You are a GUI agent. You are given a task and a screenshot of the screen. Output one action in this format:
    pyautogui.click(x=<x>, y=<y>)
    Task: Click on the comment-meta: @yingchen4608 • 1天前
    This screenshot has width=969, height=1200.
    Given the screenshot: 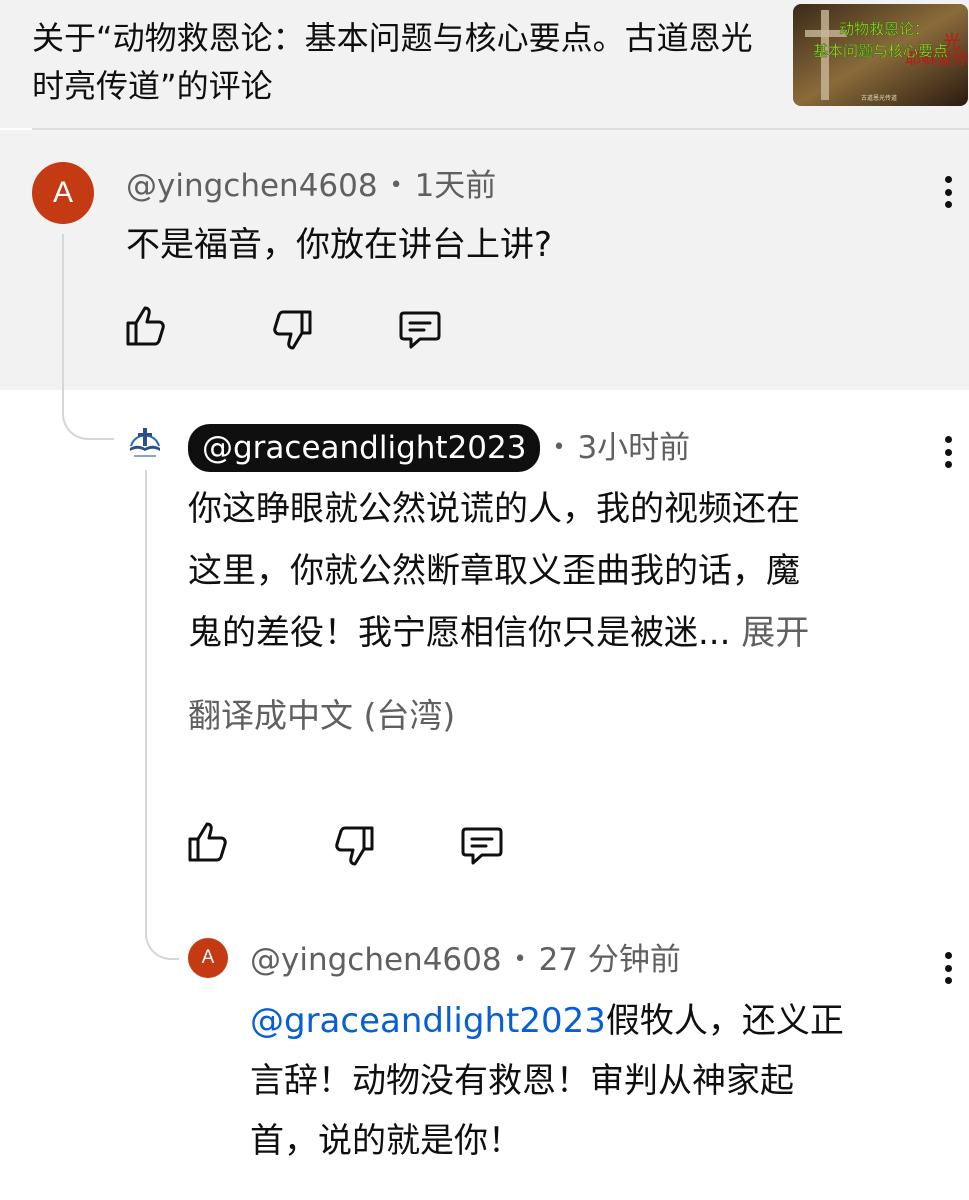 What is the action you would take?
    pyautogui.click(x=311, y=186)
    